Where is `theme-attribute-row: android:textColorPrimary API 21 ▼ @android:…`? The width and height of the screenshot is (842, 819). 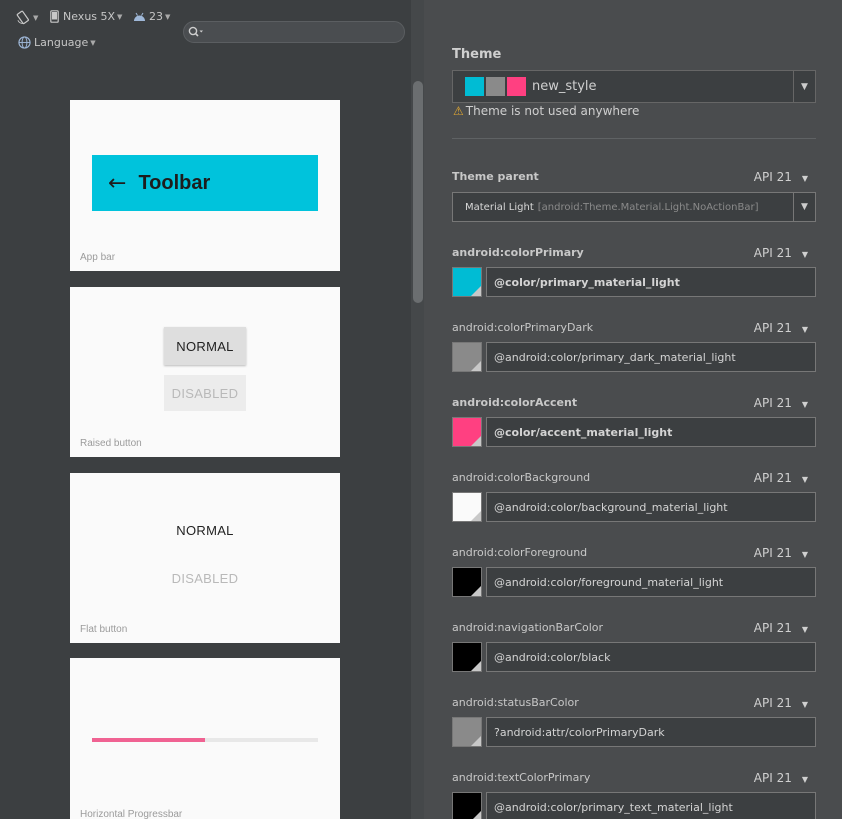
theme-attribute-row: android:textColorPrimary API 21 ▼ @android:… is located at coordinates (634, 795).